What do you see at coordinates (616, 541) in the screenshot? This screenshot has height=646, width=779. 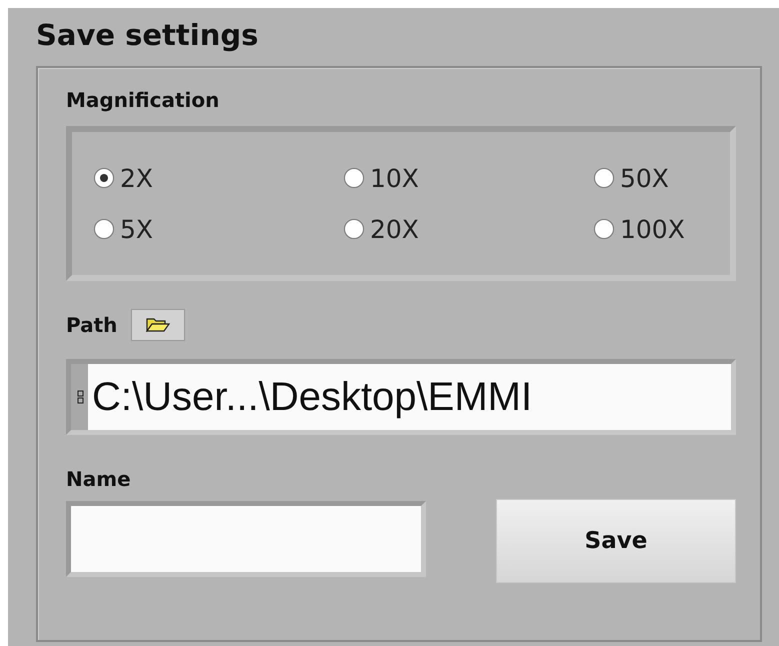 I see `save-button: Save` at bounding box center [616, 541].